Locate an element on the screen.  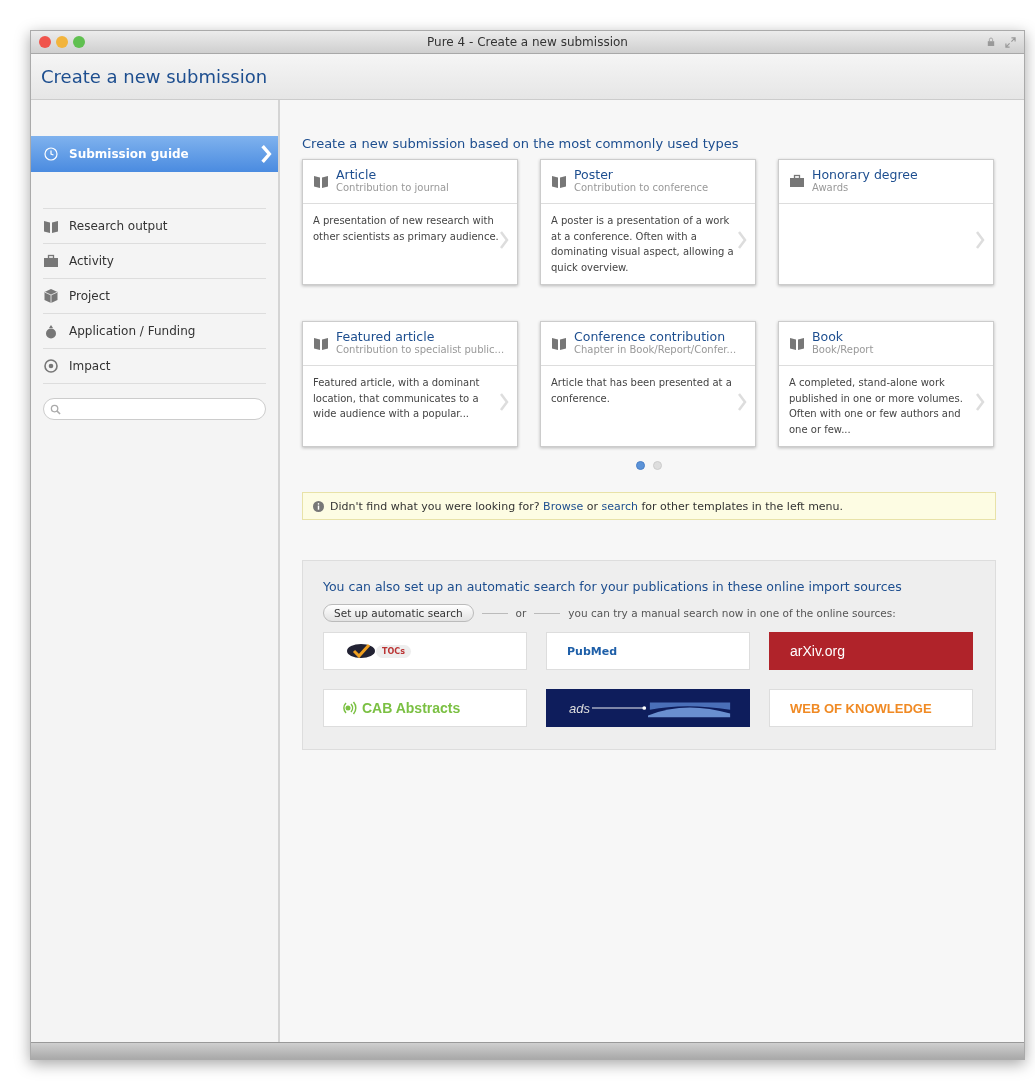
import-heading: You can also set up an automatic search for your publications in these online import sources is located at coordinates (613, 586).